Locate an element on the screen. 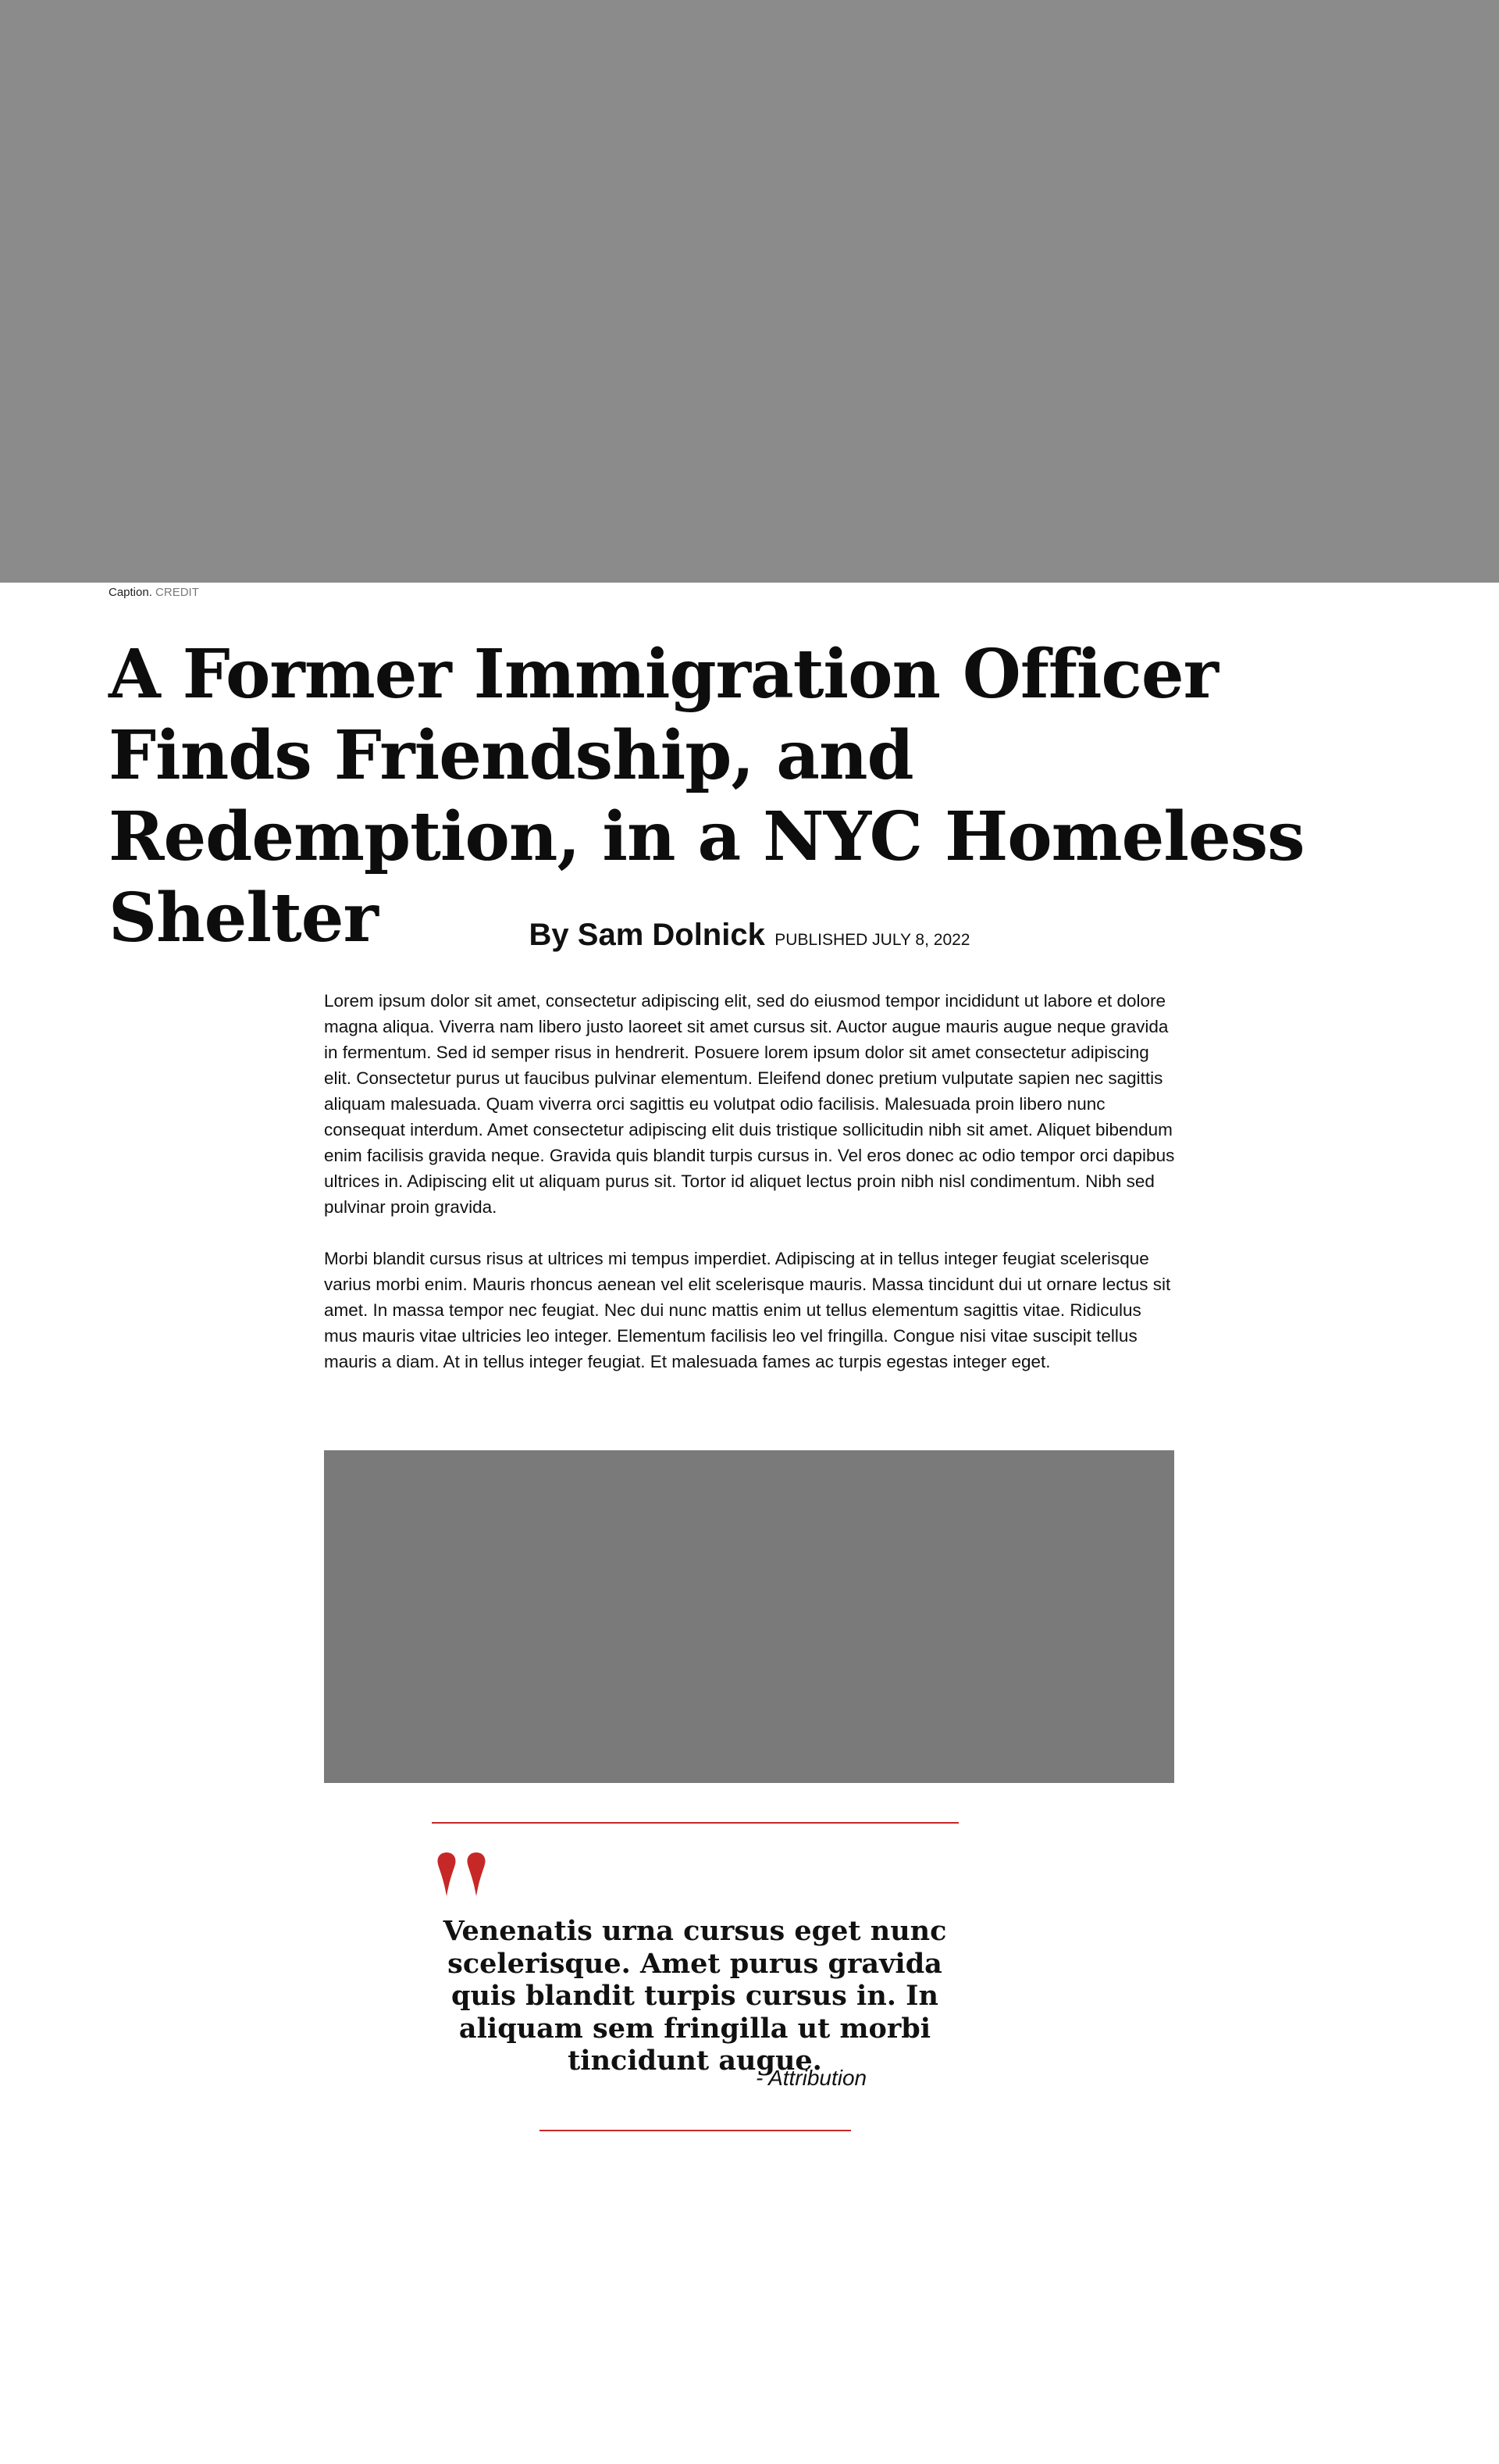  caption-text: Caption. is located at coordinates (130, 593).